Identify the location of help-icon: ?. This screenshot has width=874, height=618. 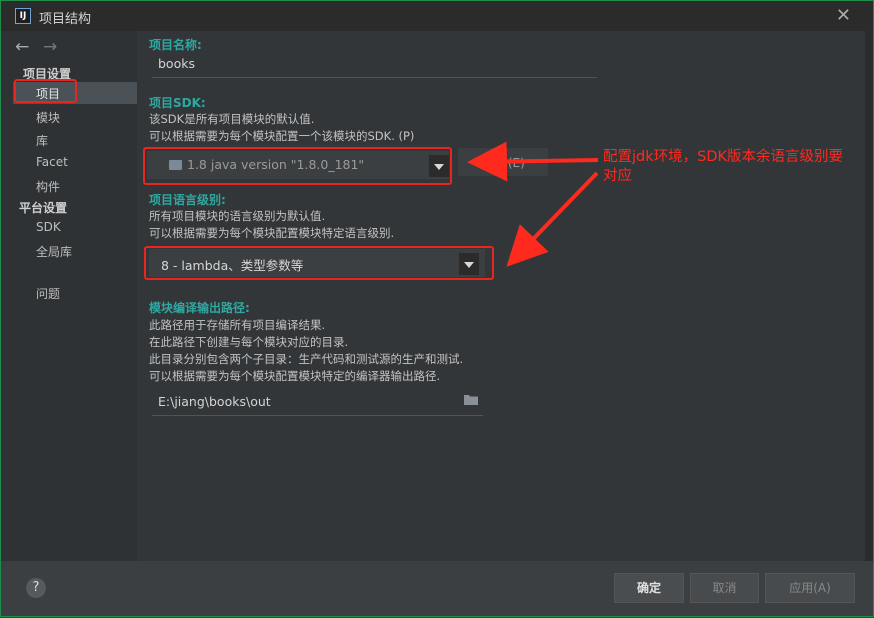
(36, 588).